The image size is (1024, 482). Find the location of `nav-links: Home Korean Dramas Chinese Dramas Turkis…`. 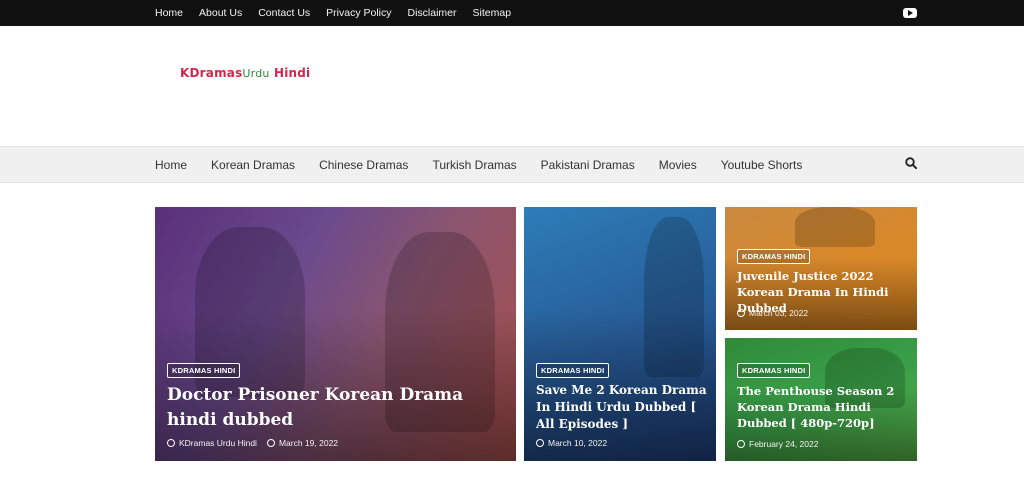

nav-links: Home Korean Dramas Chinese Dramas Turkis… is located at coordinates (490, 164).